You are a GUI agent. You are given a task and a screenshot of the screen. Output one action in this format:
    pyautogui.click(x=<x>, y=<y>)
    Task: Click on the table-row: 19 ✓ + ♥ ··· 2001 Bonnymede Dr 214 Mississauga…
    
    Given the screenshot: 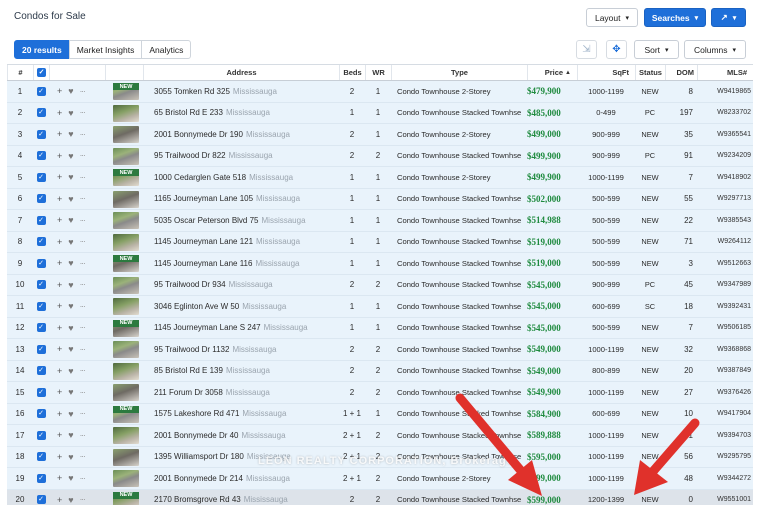 What is the action you would take?
    pyautogui.click(x=380, y=479)
    